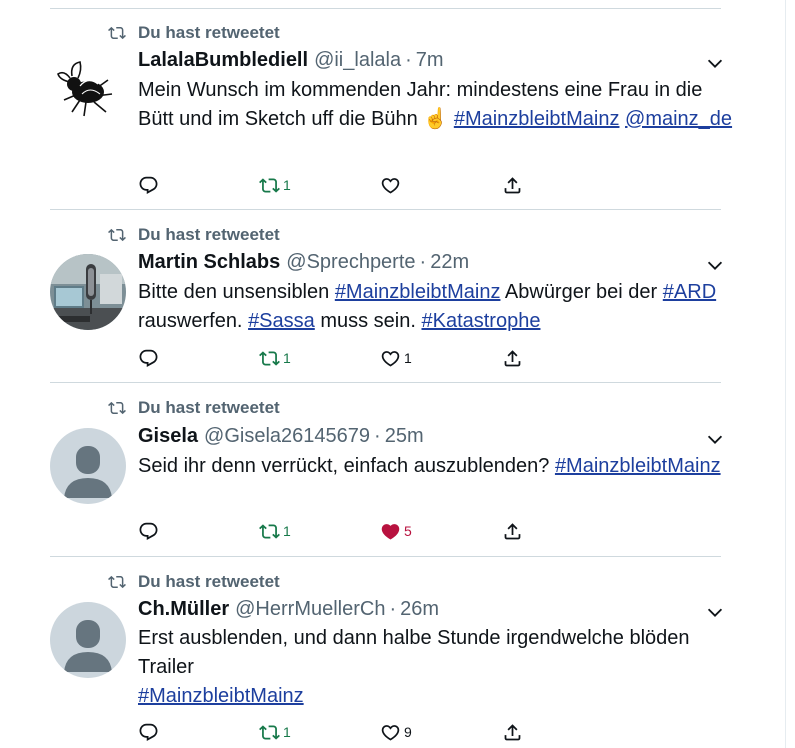  Describe the element at coordinates (209, 262) in the screenshot. I see `author-name: Martin Schlabs` at that location.